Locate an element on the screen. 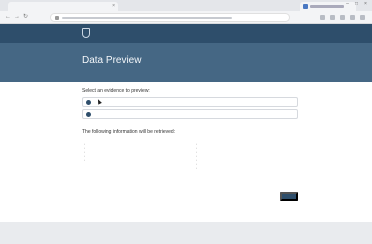 The height and width of the screenshot is (244, 372). browser-tab: × is located at coordinates (63, 6).